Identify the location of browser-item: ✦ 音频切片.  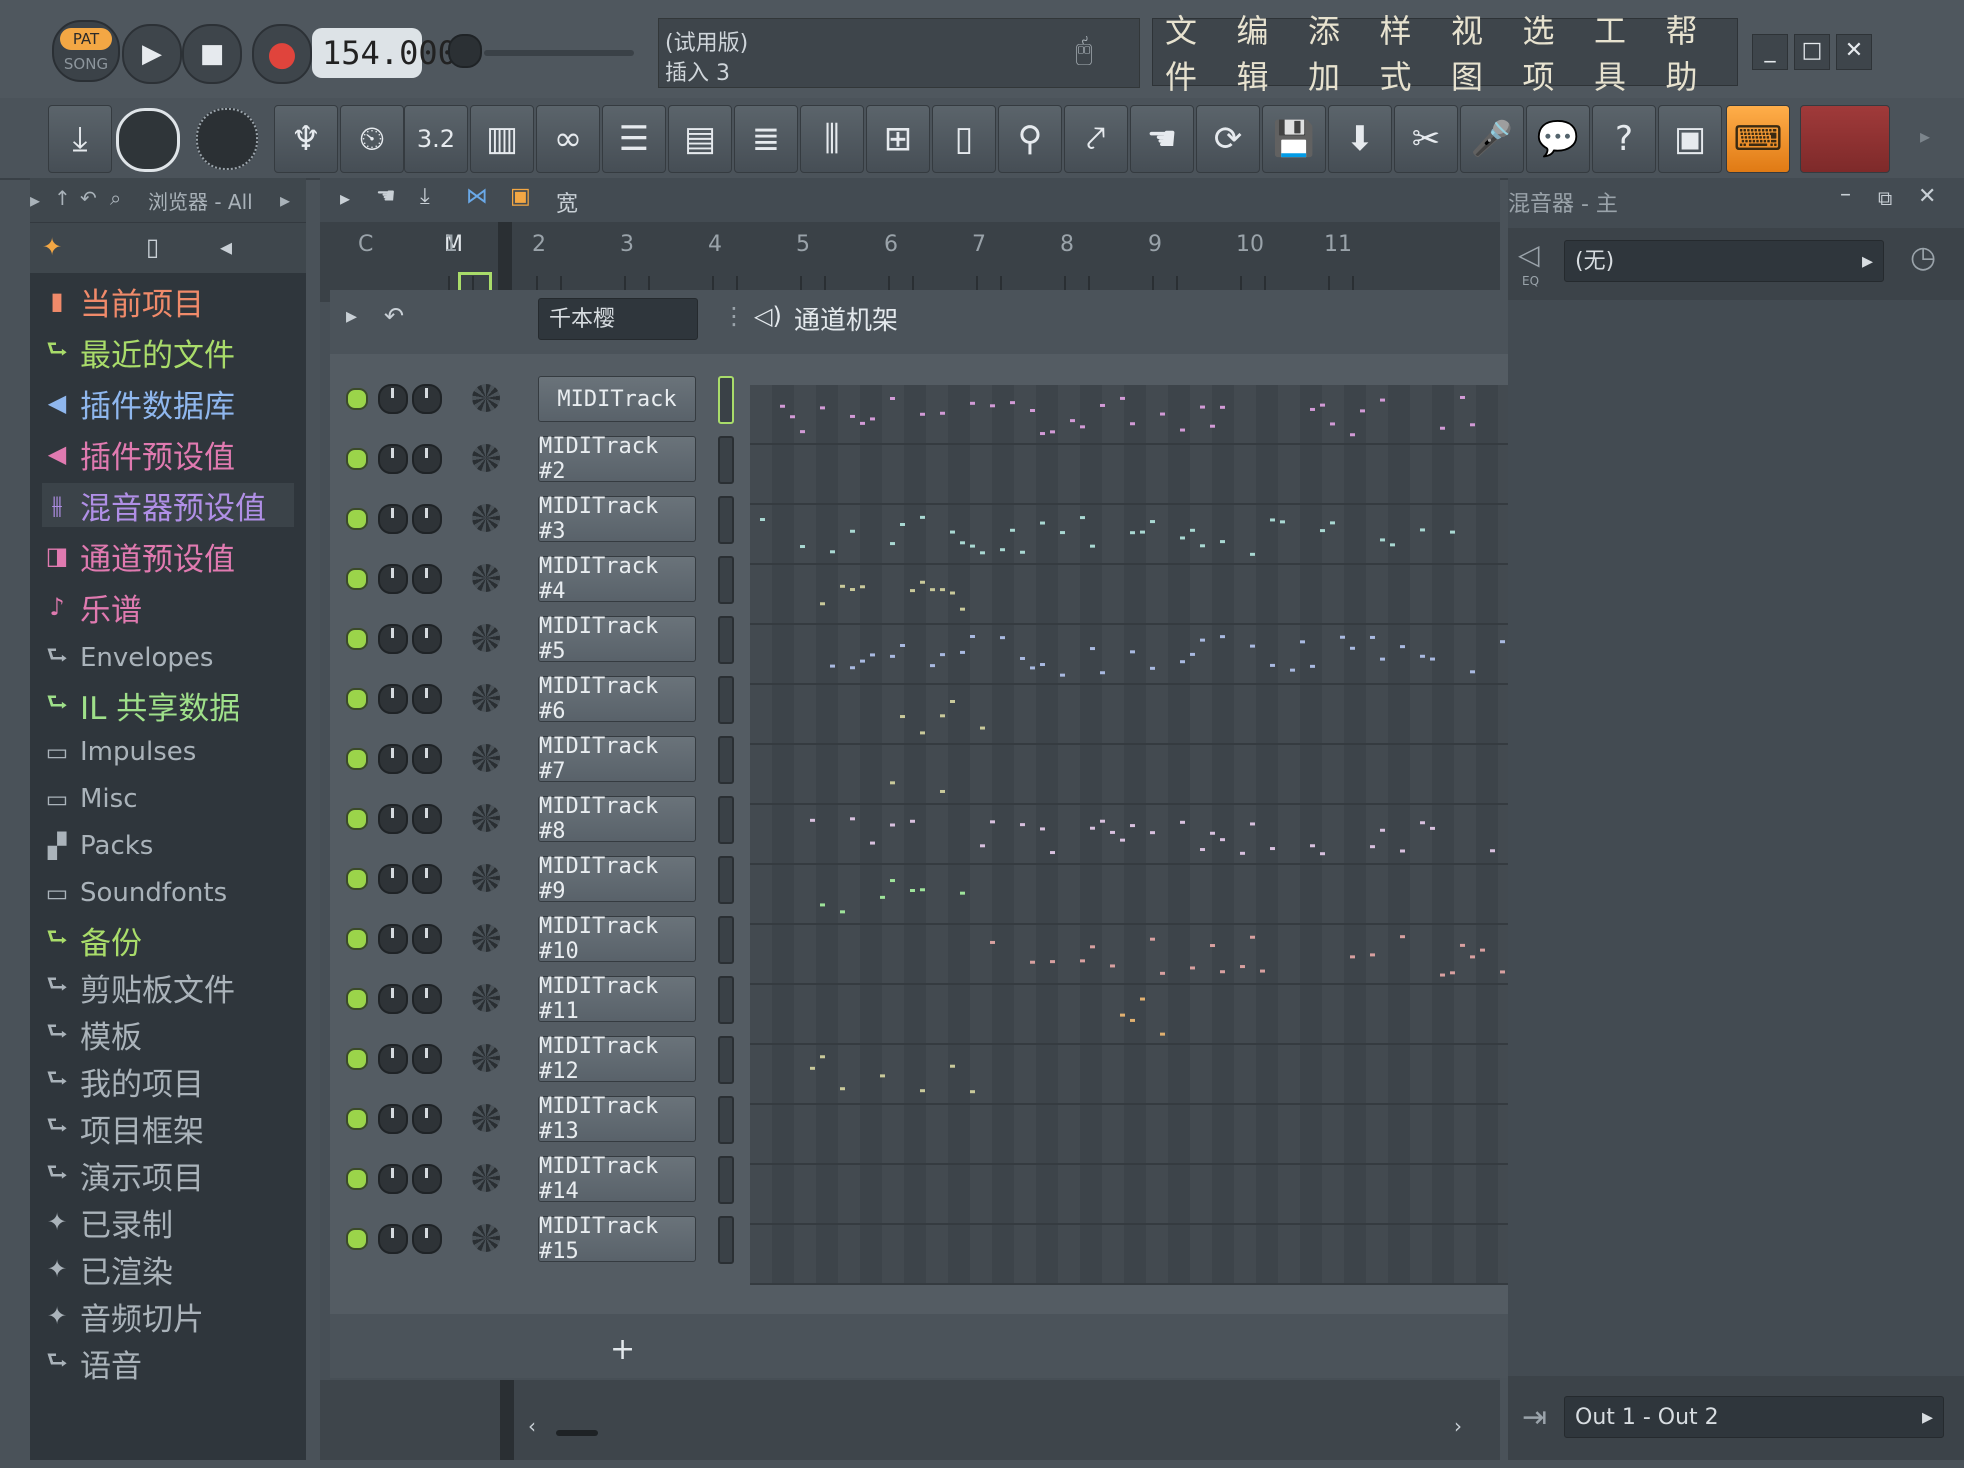
(168, 1316).